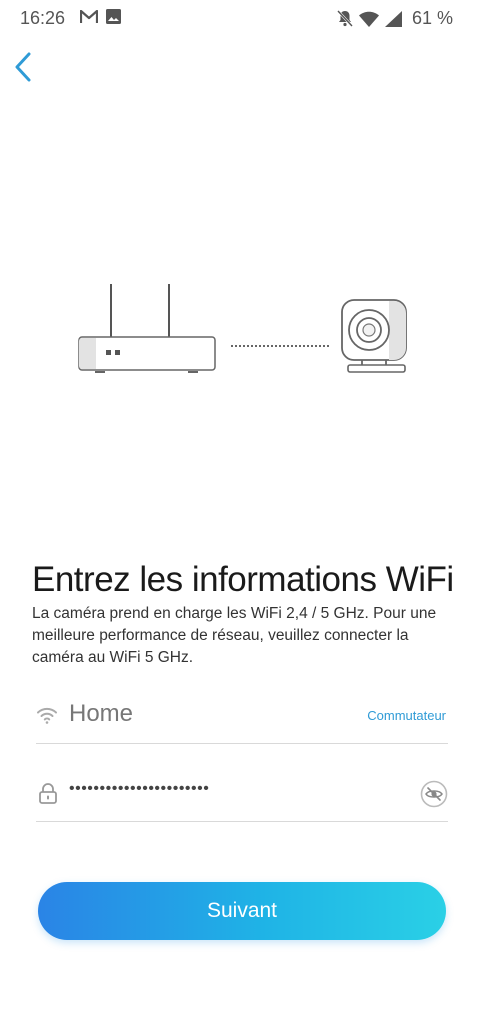 This screenshot has width=485, height=1024. Describe the element at coordinates (89, 17) in the screenshot. I see `gmail-icon` at that location.